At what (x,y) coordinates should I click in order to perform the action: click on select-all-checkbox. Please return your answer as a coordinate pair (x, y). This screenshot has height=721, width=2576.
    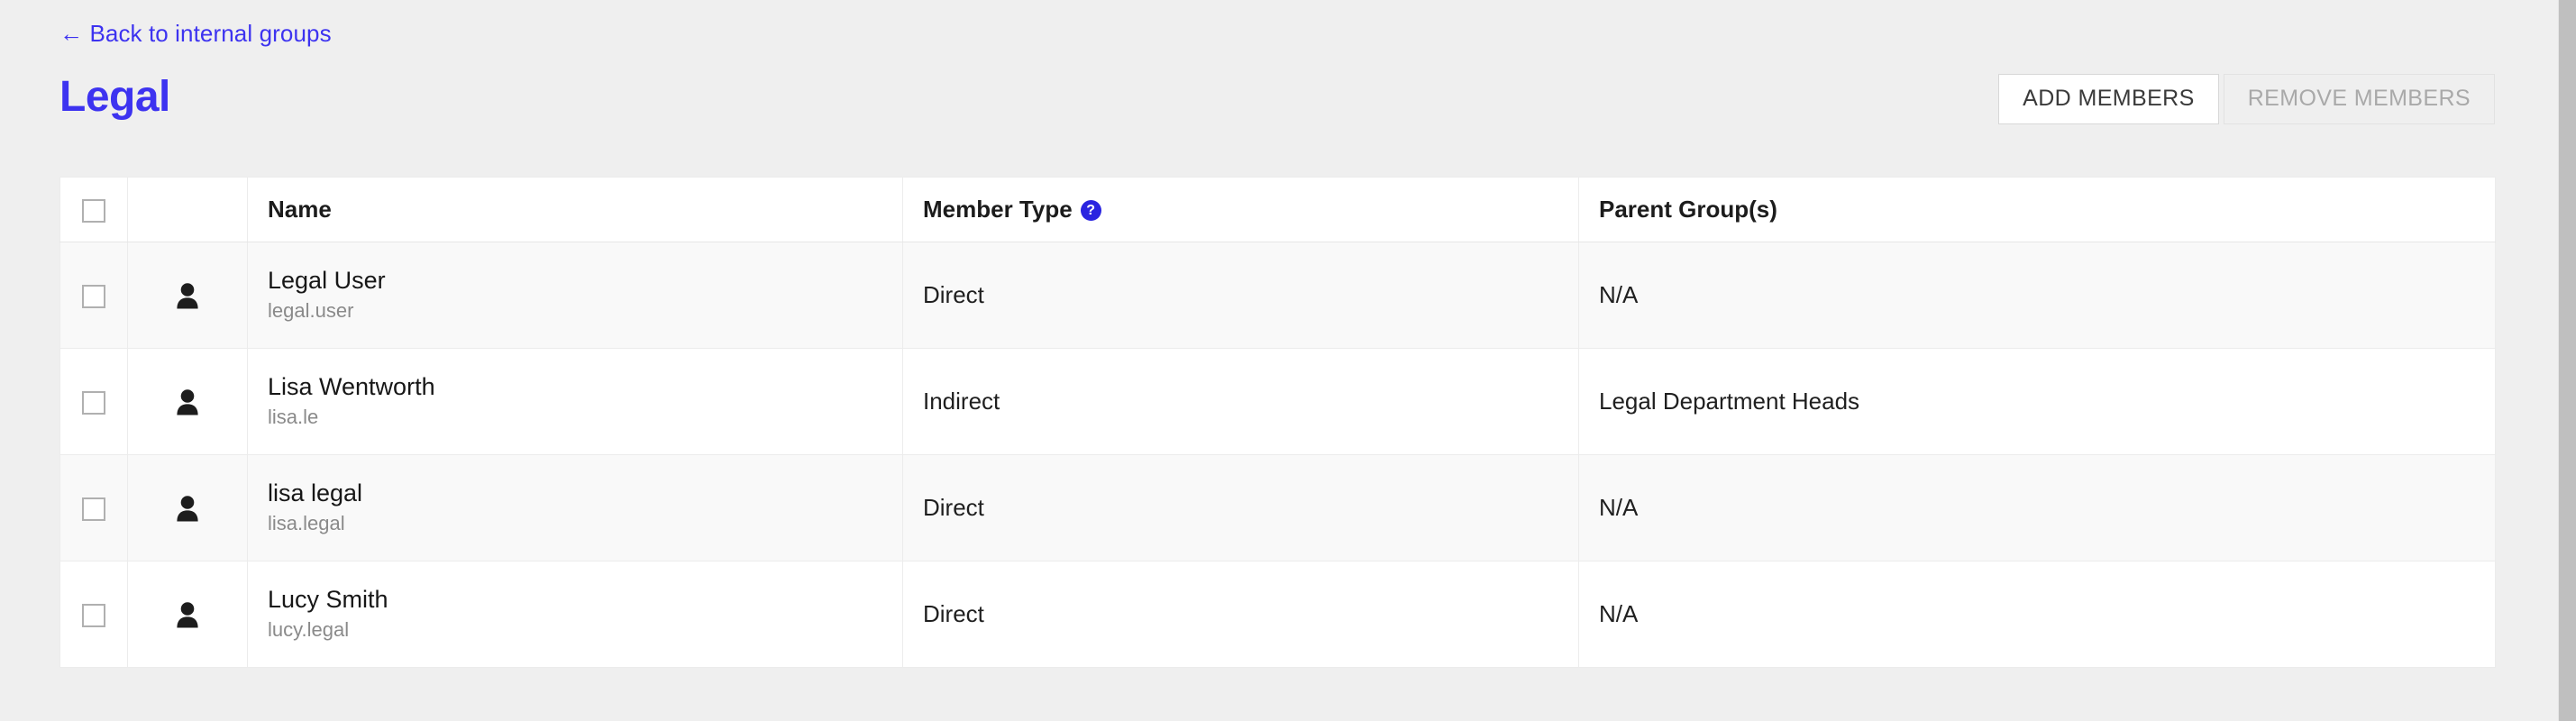
    Looking at the image, I should click on (94, 211).